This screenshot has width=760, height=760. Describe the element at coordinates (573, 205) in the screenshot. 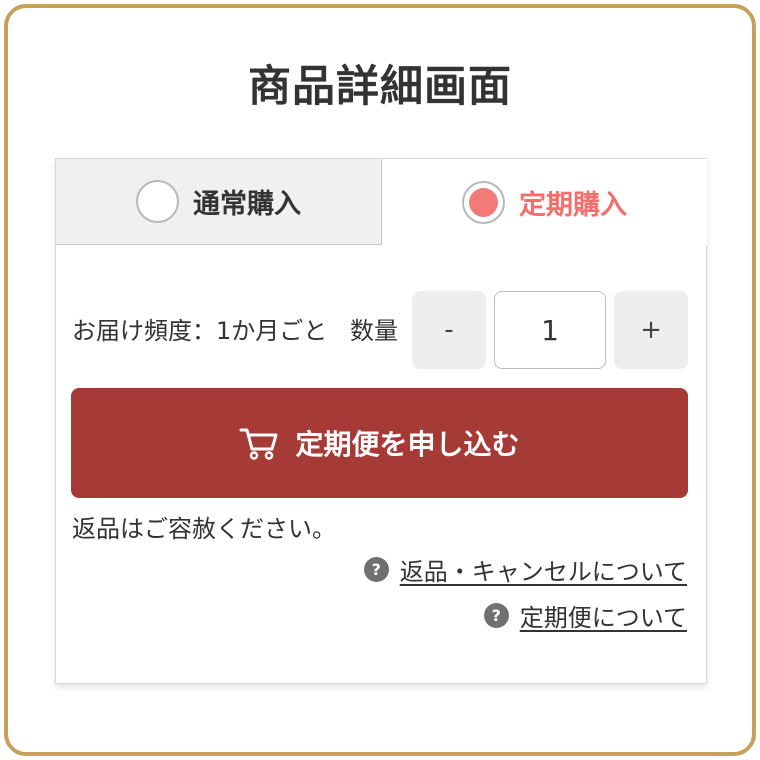

I see `tab-label: 定期購入` at that location.